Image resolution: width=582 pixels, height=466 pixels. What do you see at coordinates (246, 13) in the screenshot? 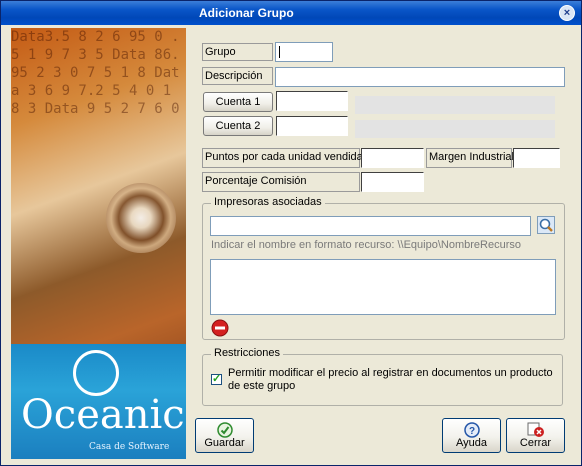
I see `window-title: Adicionar Grupo` at bounding box center [246, 13].